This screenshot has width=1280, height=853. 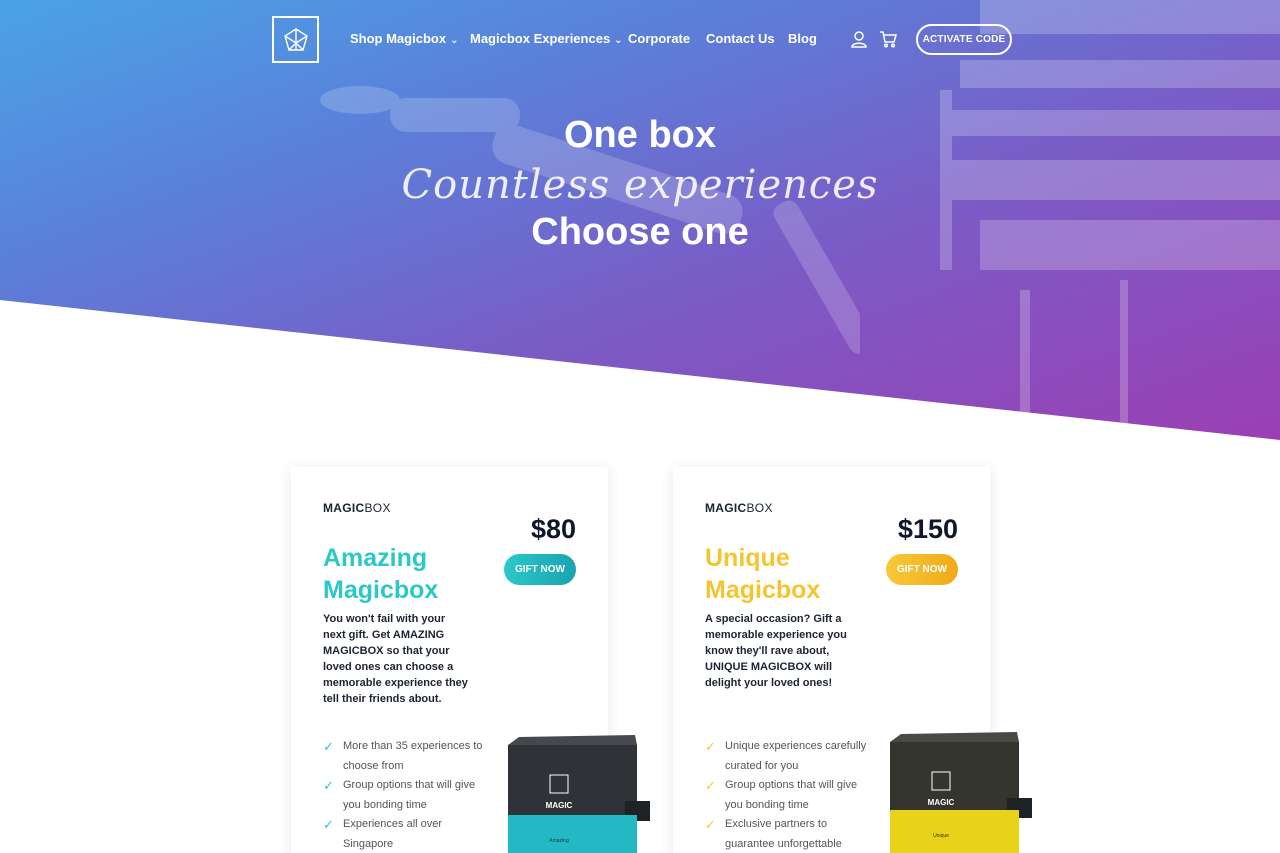 What do you see at coordinates (540, 38) in the screenshot?
I see `nav-magicbox-experiences-label: Magicbox Experiences` at bounding box center [540, 38].